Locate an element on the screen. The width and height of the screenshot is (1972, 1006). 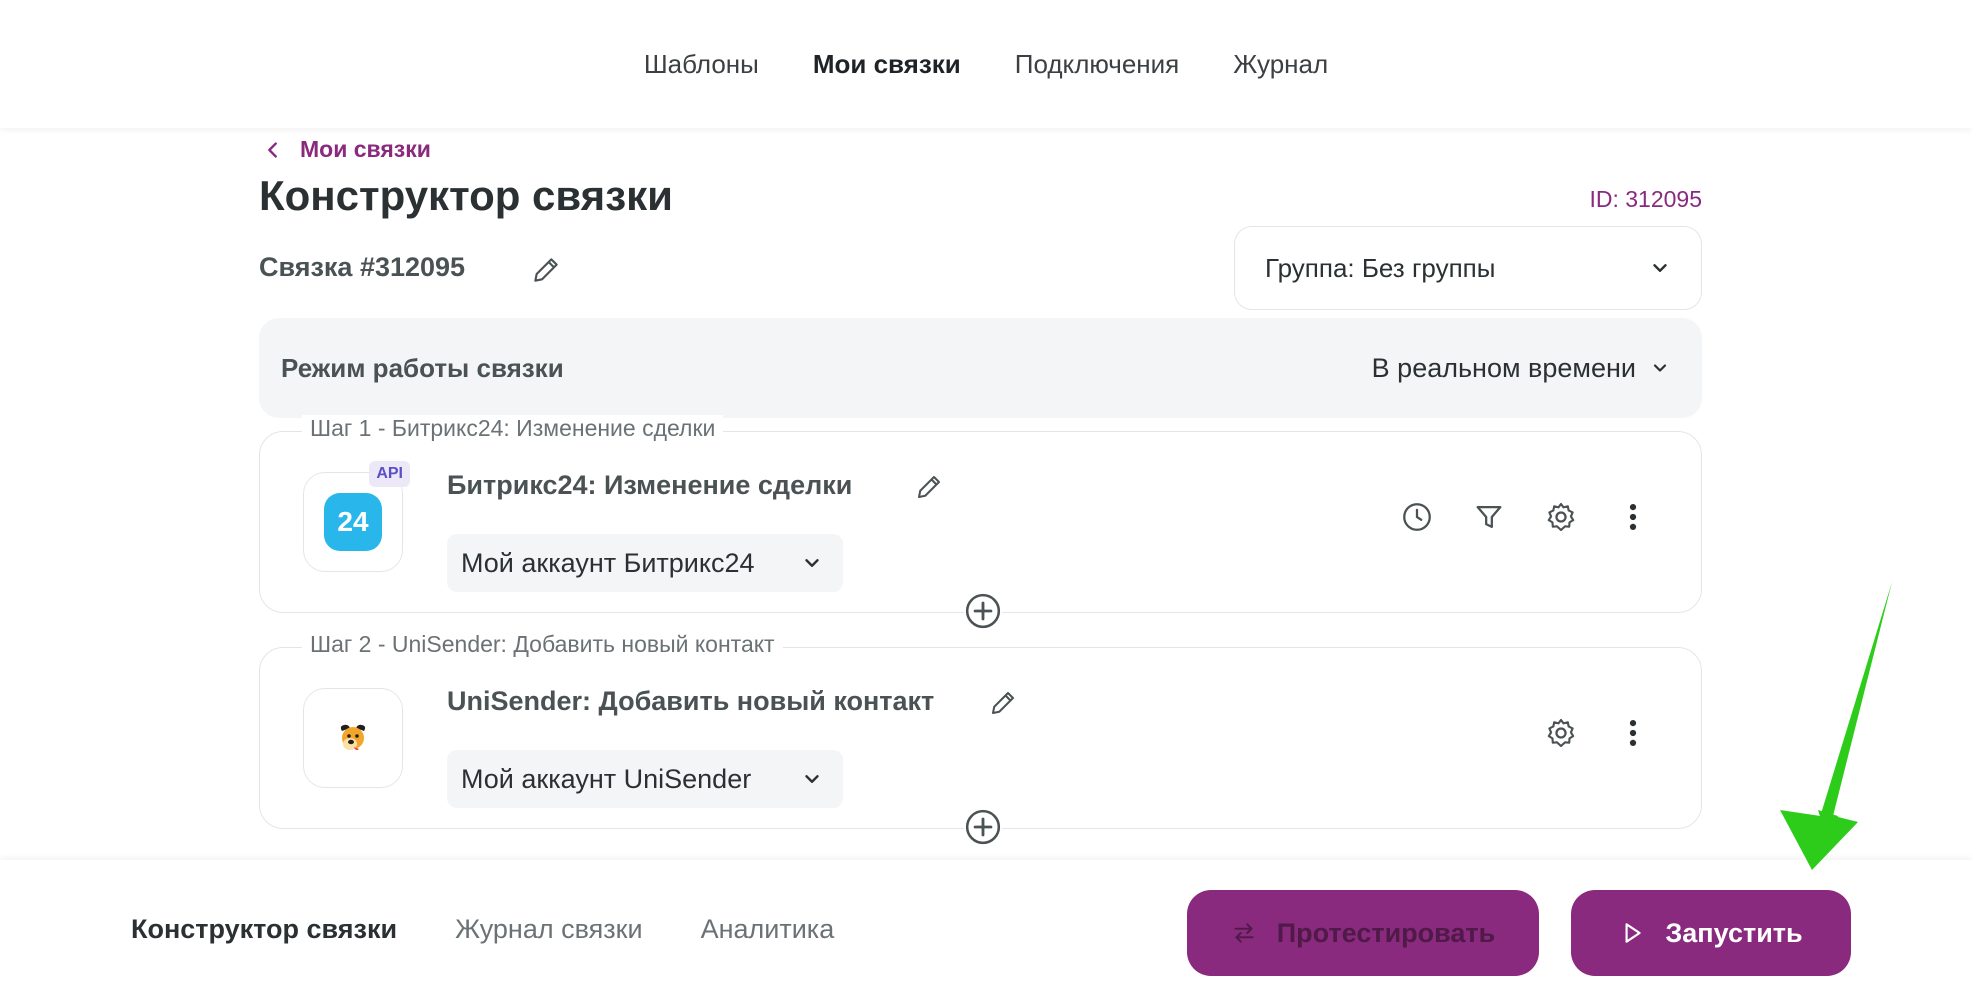
run-button: Запустить is located at coordinates (1711, 933).